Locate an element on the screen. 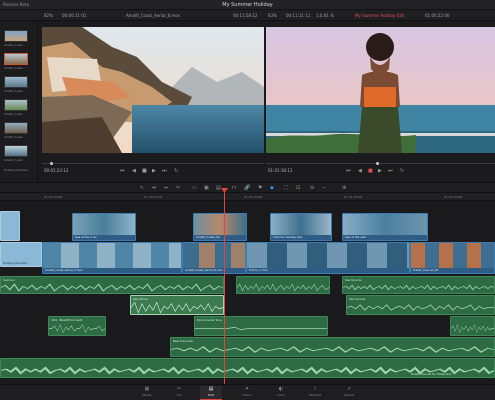  source-viewer is located at coordinates (153, 90).